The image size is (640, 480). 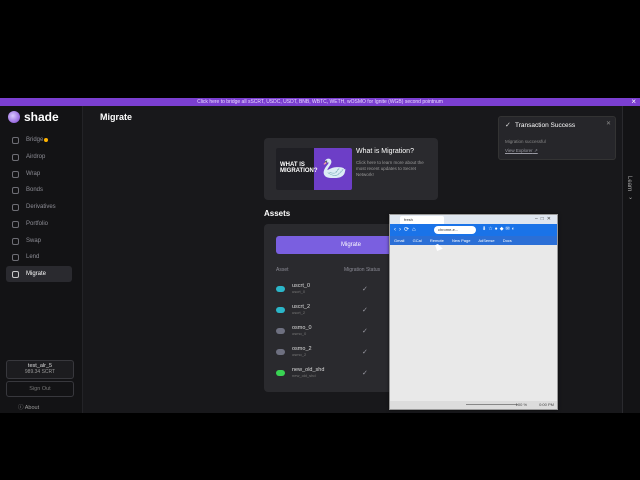 What do you see at coordinates (535, 150) in the screenshot?
I see `external-link-icon: ↗` at bounding box center [535, 150].